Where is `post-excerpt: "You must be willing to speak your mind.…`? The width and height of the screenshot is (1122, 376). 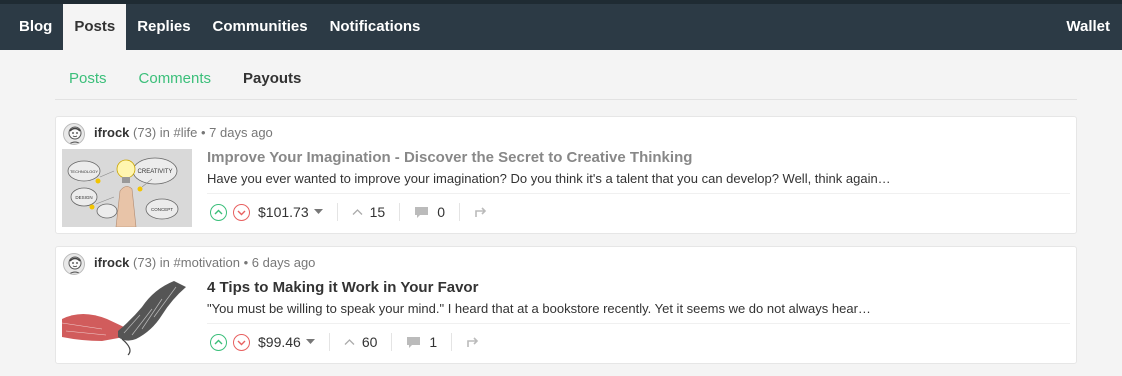 post-excerpt: "You must be willing to speak your mind.… is located at coordinates (539, 308).